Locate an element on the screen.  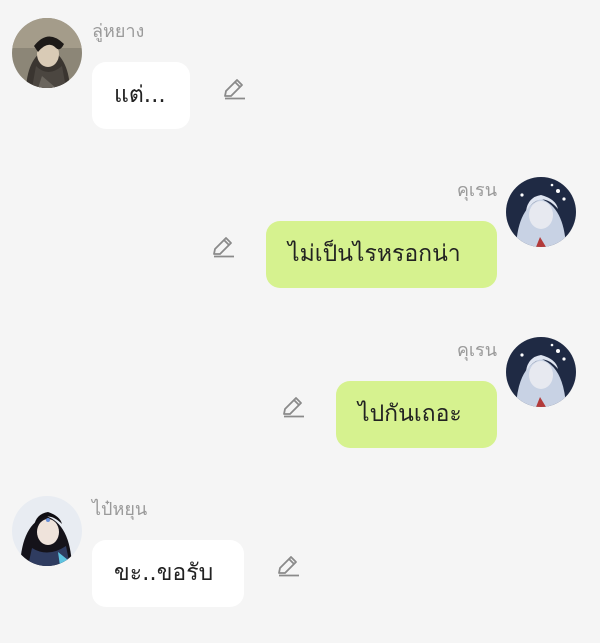
avatar-baiyun is located at coordinates (47, 531).